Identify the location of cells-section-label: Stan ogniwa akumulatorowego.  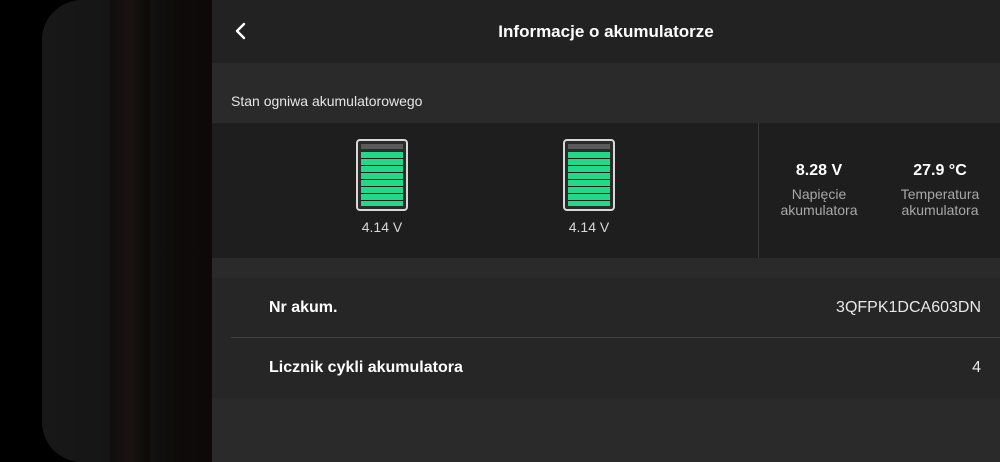
(327, 101).